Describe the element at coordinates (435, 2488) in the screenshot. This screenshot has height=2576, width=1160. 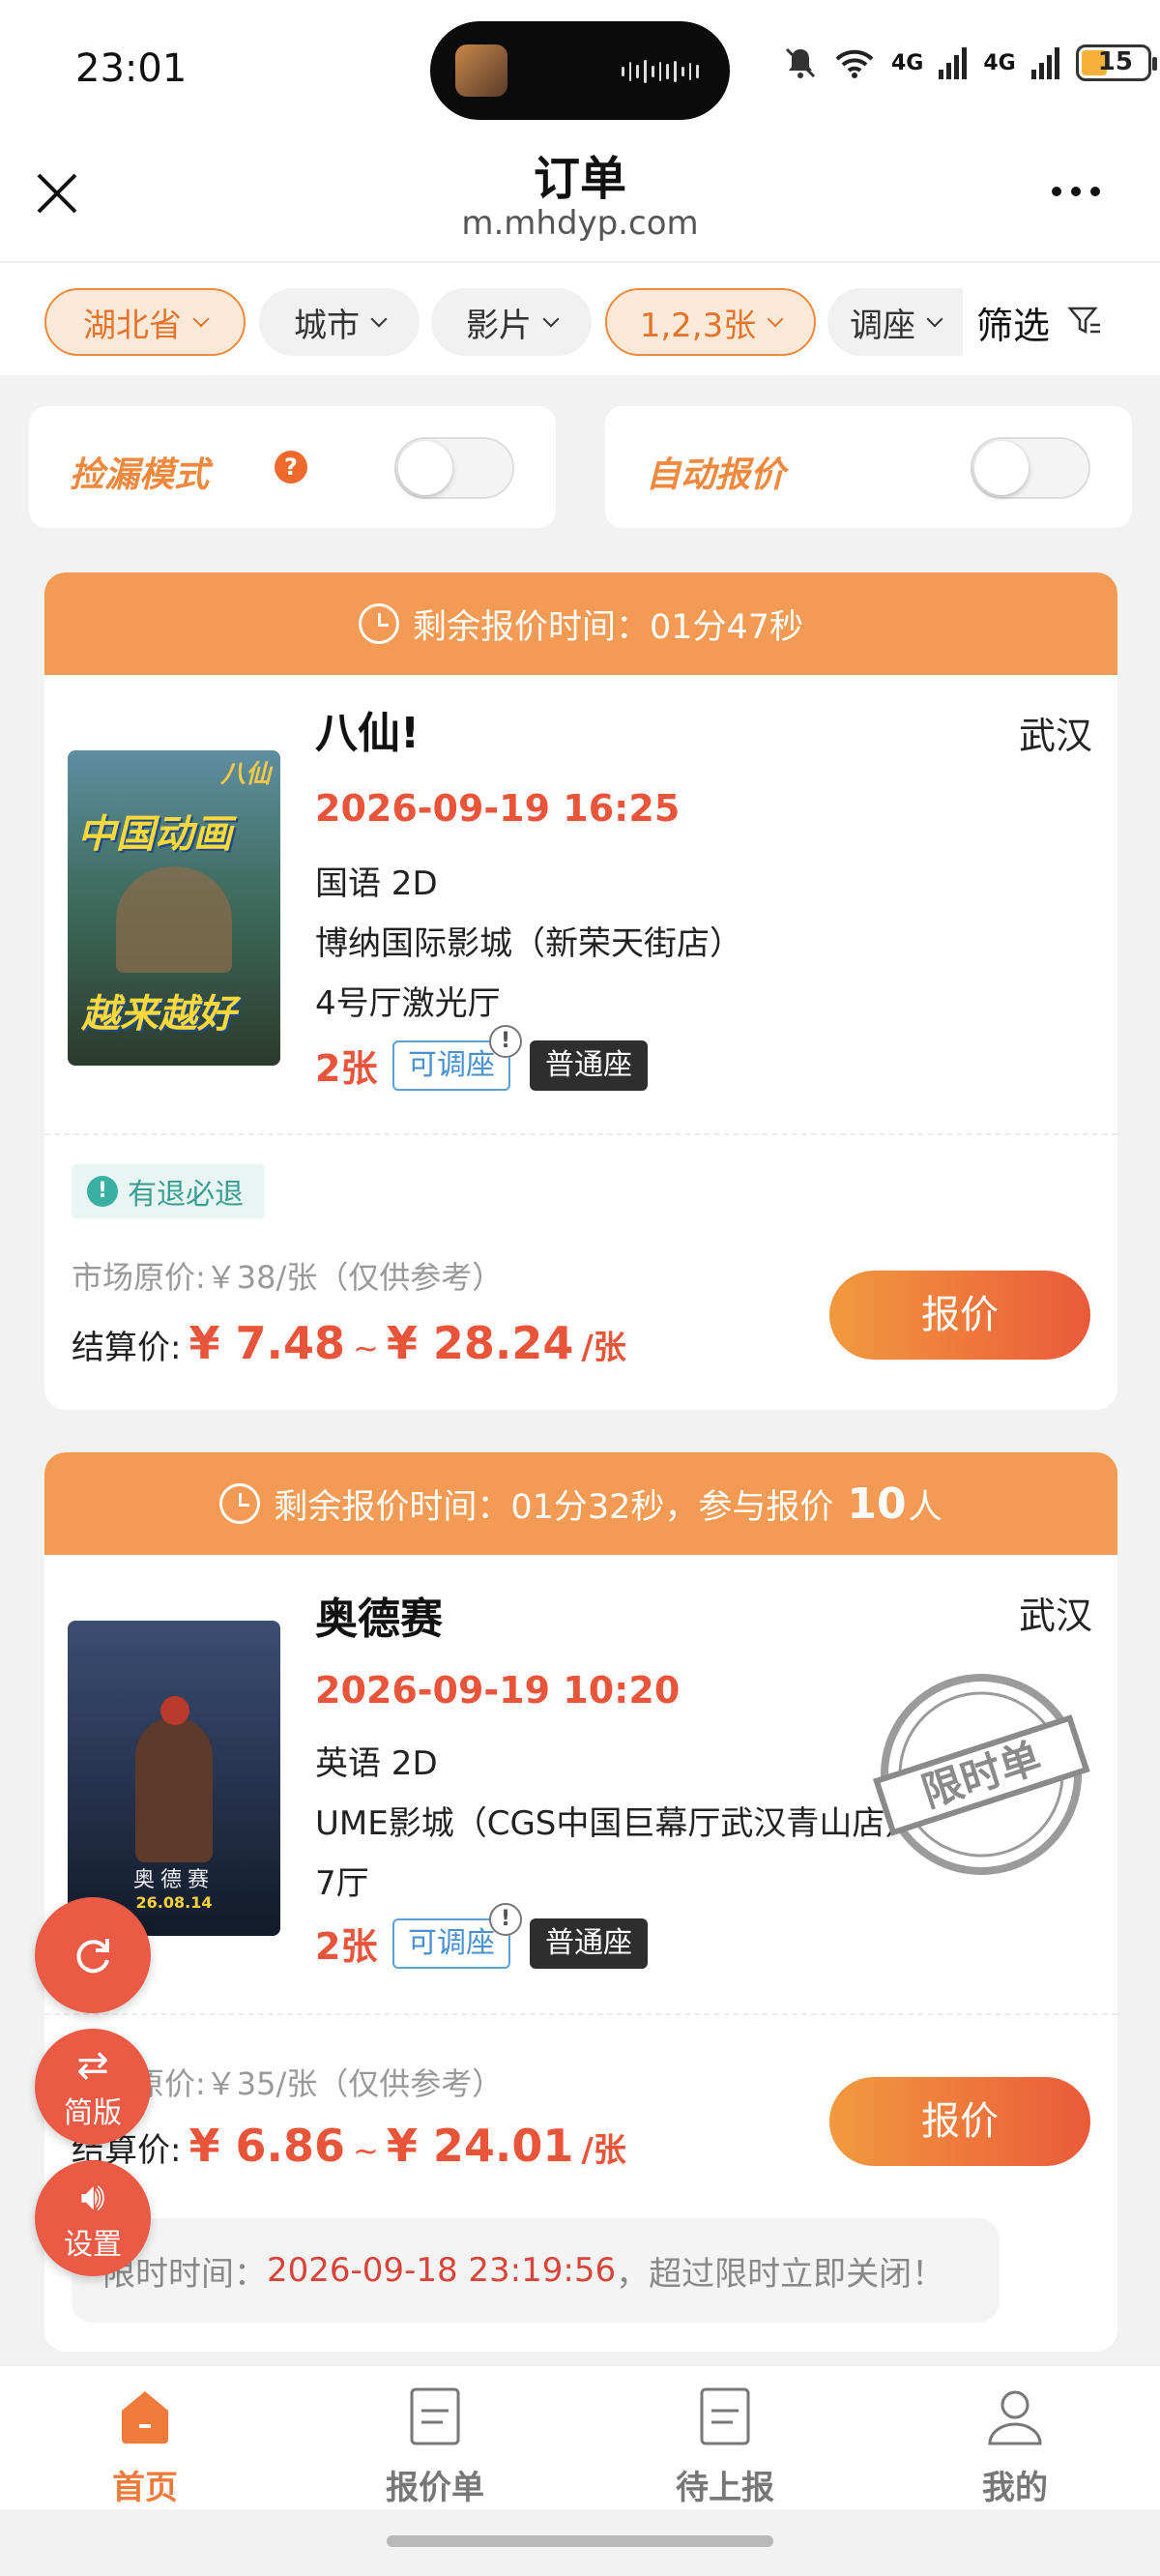
I see `nav-quotes-label: 报价单` at that location.